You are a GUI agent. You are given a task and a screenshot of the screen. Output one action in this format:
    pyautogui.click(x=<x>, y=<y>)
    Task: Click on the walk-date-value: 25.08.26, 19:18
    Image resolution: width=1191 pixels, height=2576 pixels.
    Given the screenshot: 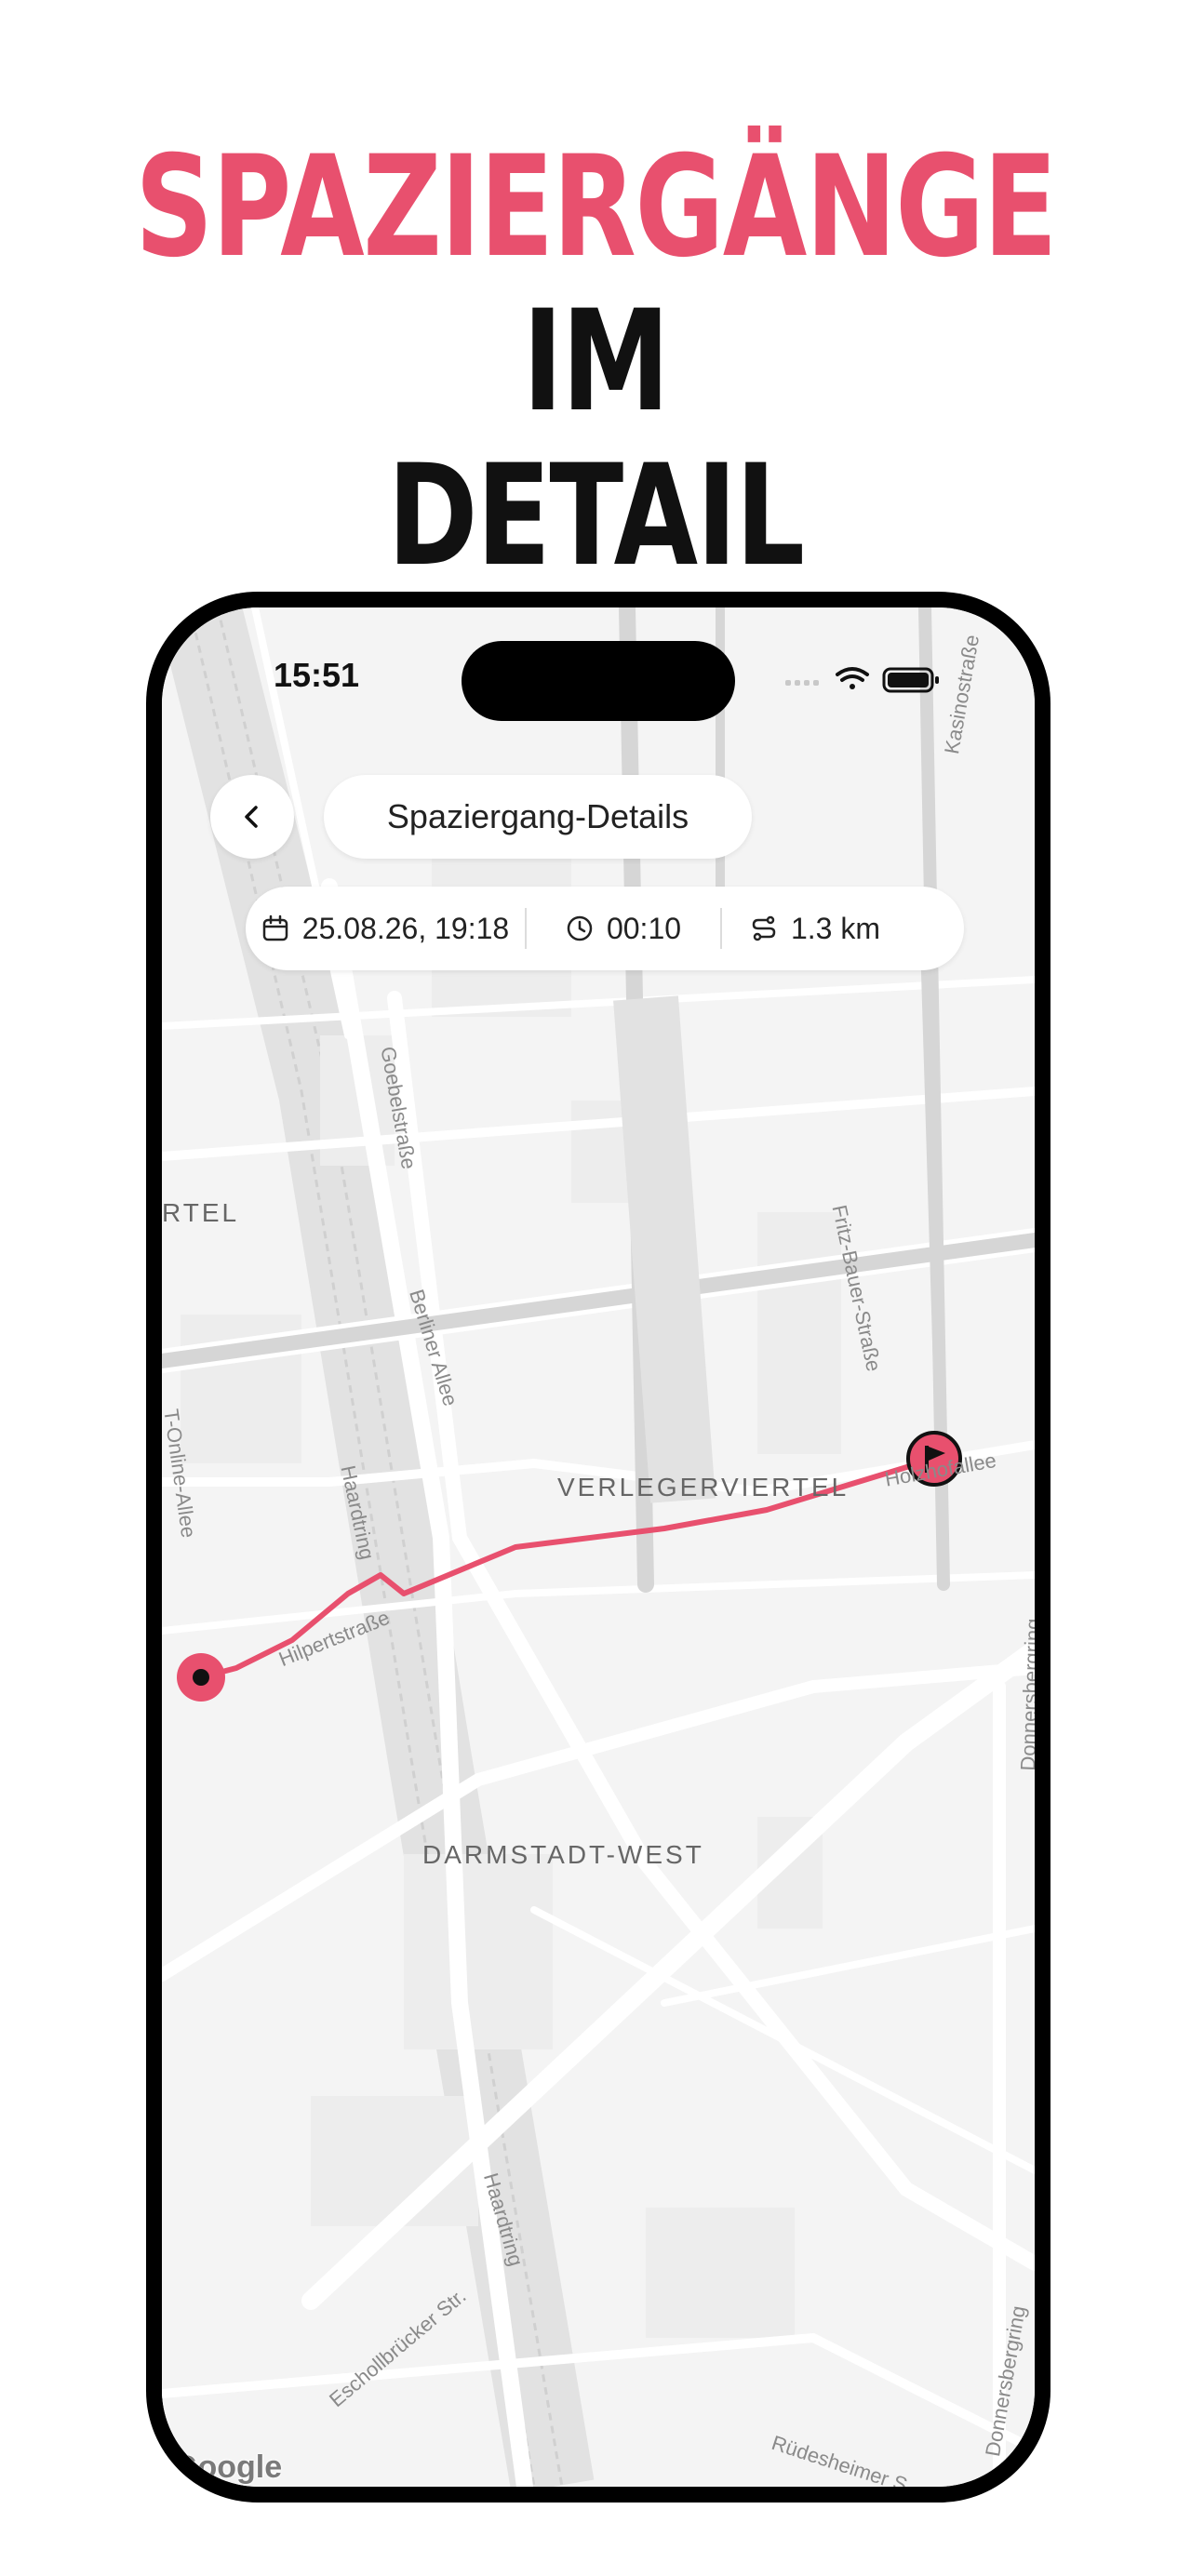 What is the action you would take?
    pyautogui.click(x=405, y=928)
    